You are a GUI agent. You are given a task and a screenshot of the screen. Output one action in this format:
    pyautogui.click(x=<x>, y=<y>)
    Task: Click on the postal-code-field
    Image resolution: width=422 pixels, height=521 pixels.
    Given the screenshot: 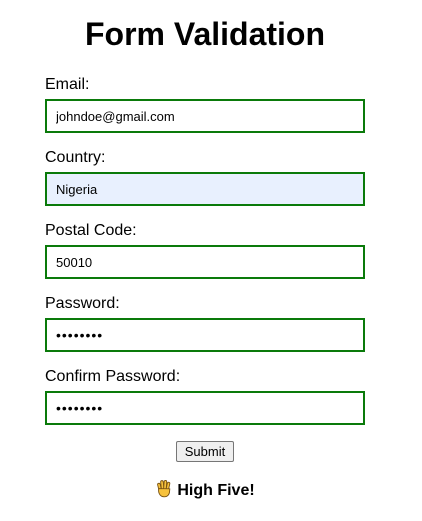 What is the action you would take?
    pyautogui.click(x=205, y=262)
    